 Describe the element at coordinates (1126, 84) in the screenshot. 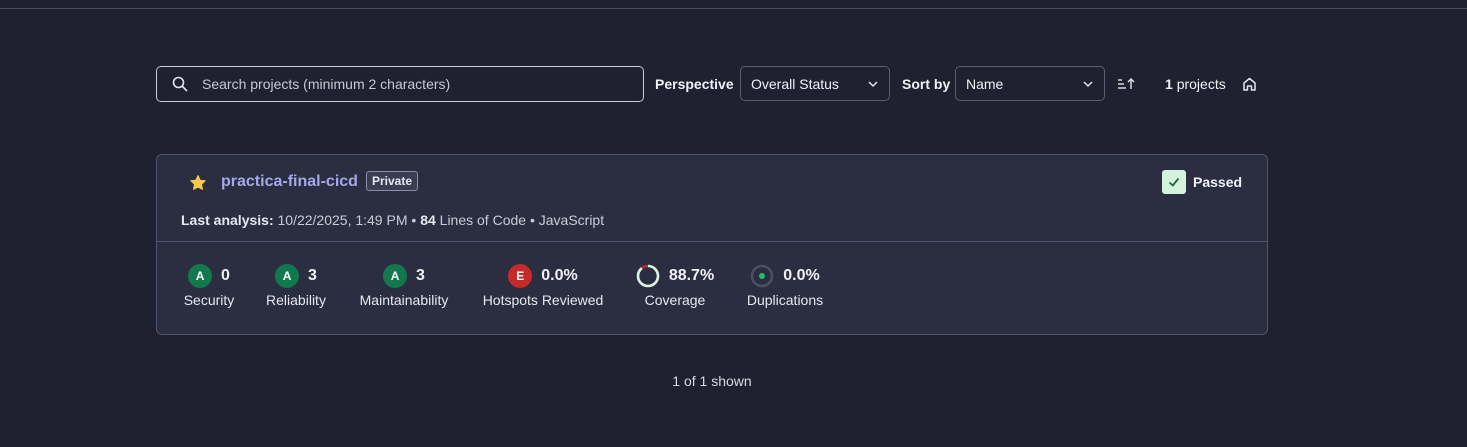

I see `sort-ascending-icon` at that location.